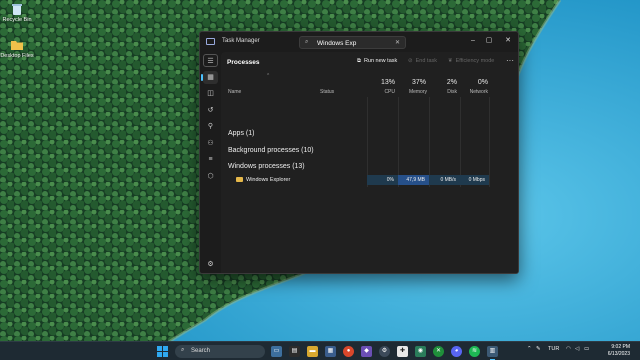  I want to click on clock: 9:02 PM 6/13/2023, so click(613, 351).